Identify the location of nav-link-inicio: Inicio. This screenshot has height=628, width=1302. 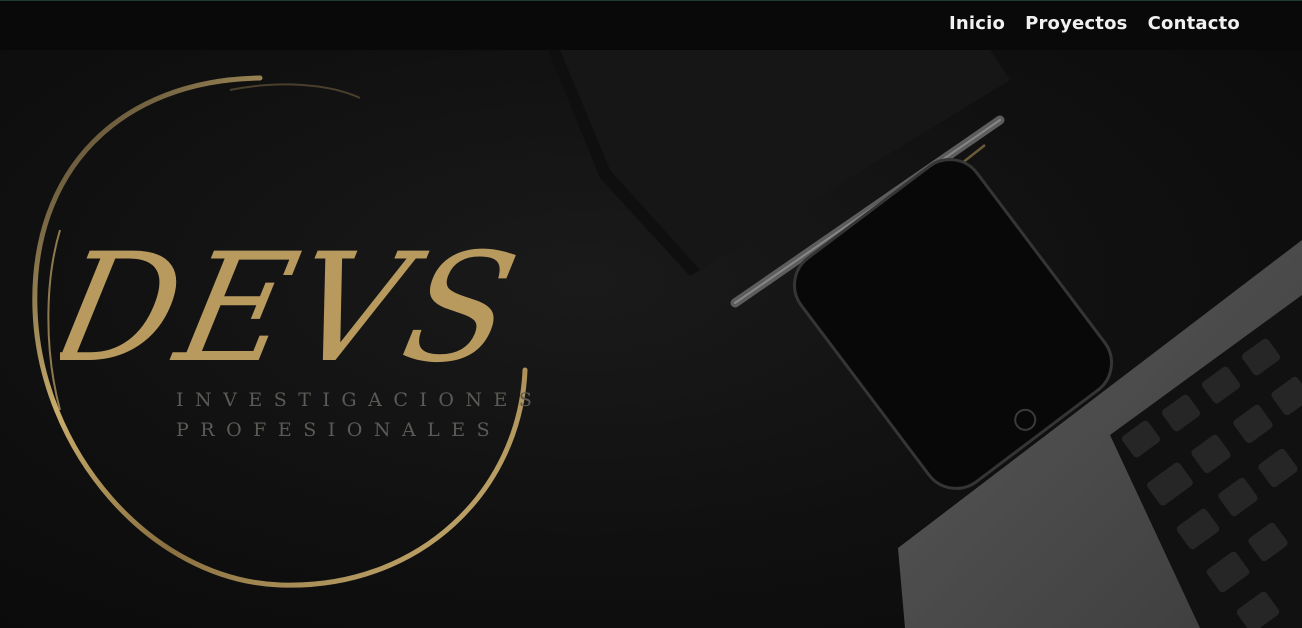
(977, 23).